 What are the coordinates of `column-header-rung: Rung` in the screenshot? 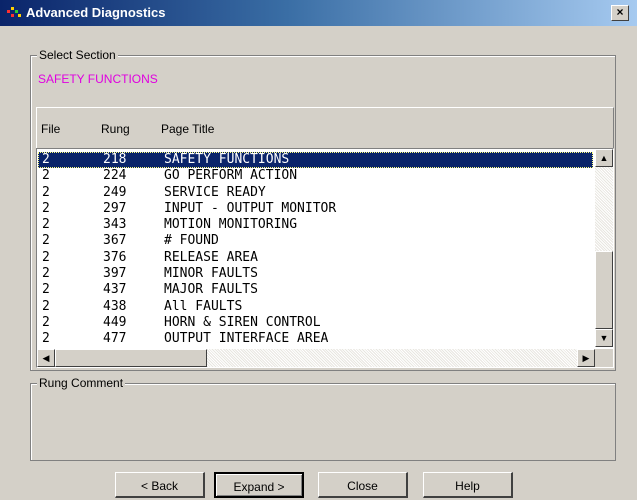 It's located at (115, 129).